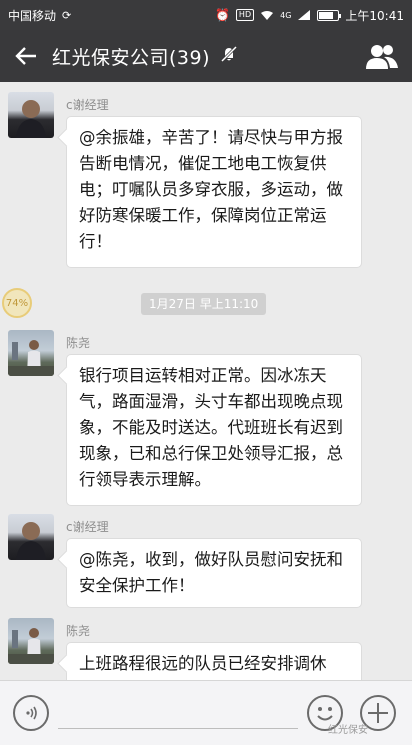 Image resolution: width=412 pixels, height=745 pixels. What do you see at coordinates (229, 56) in the screenshot?
I see `mute-icon` at bounding box center [229, 56].